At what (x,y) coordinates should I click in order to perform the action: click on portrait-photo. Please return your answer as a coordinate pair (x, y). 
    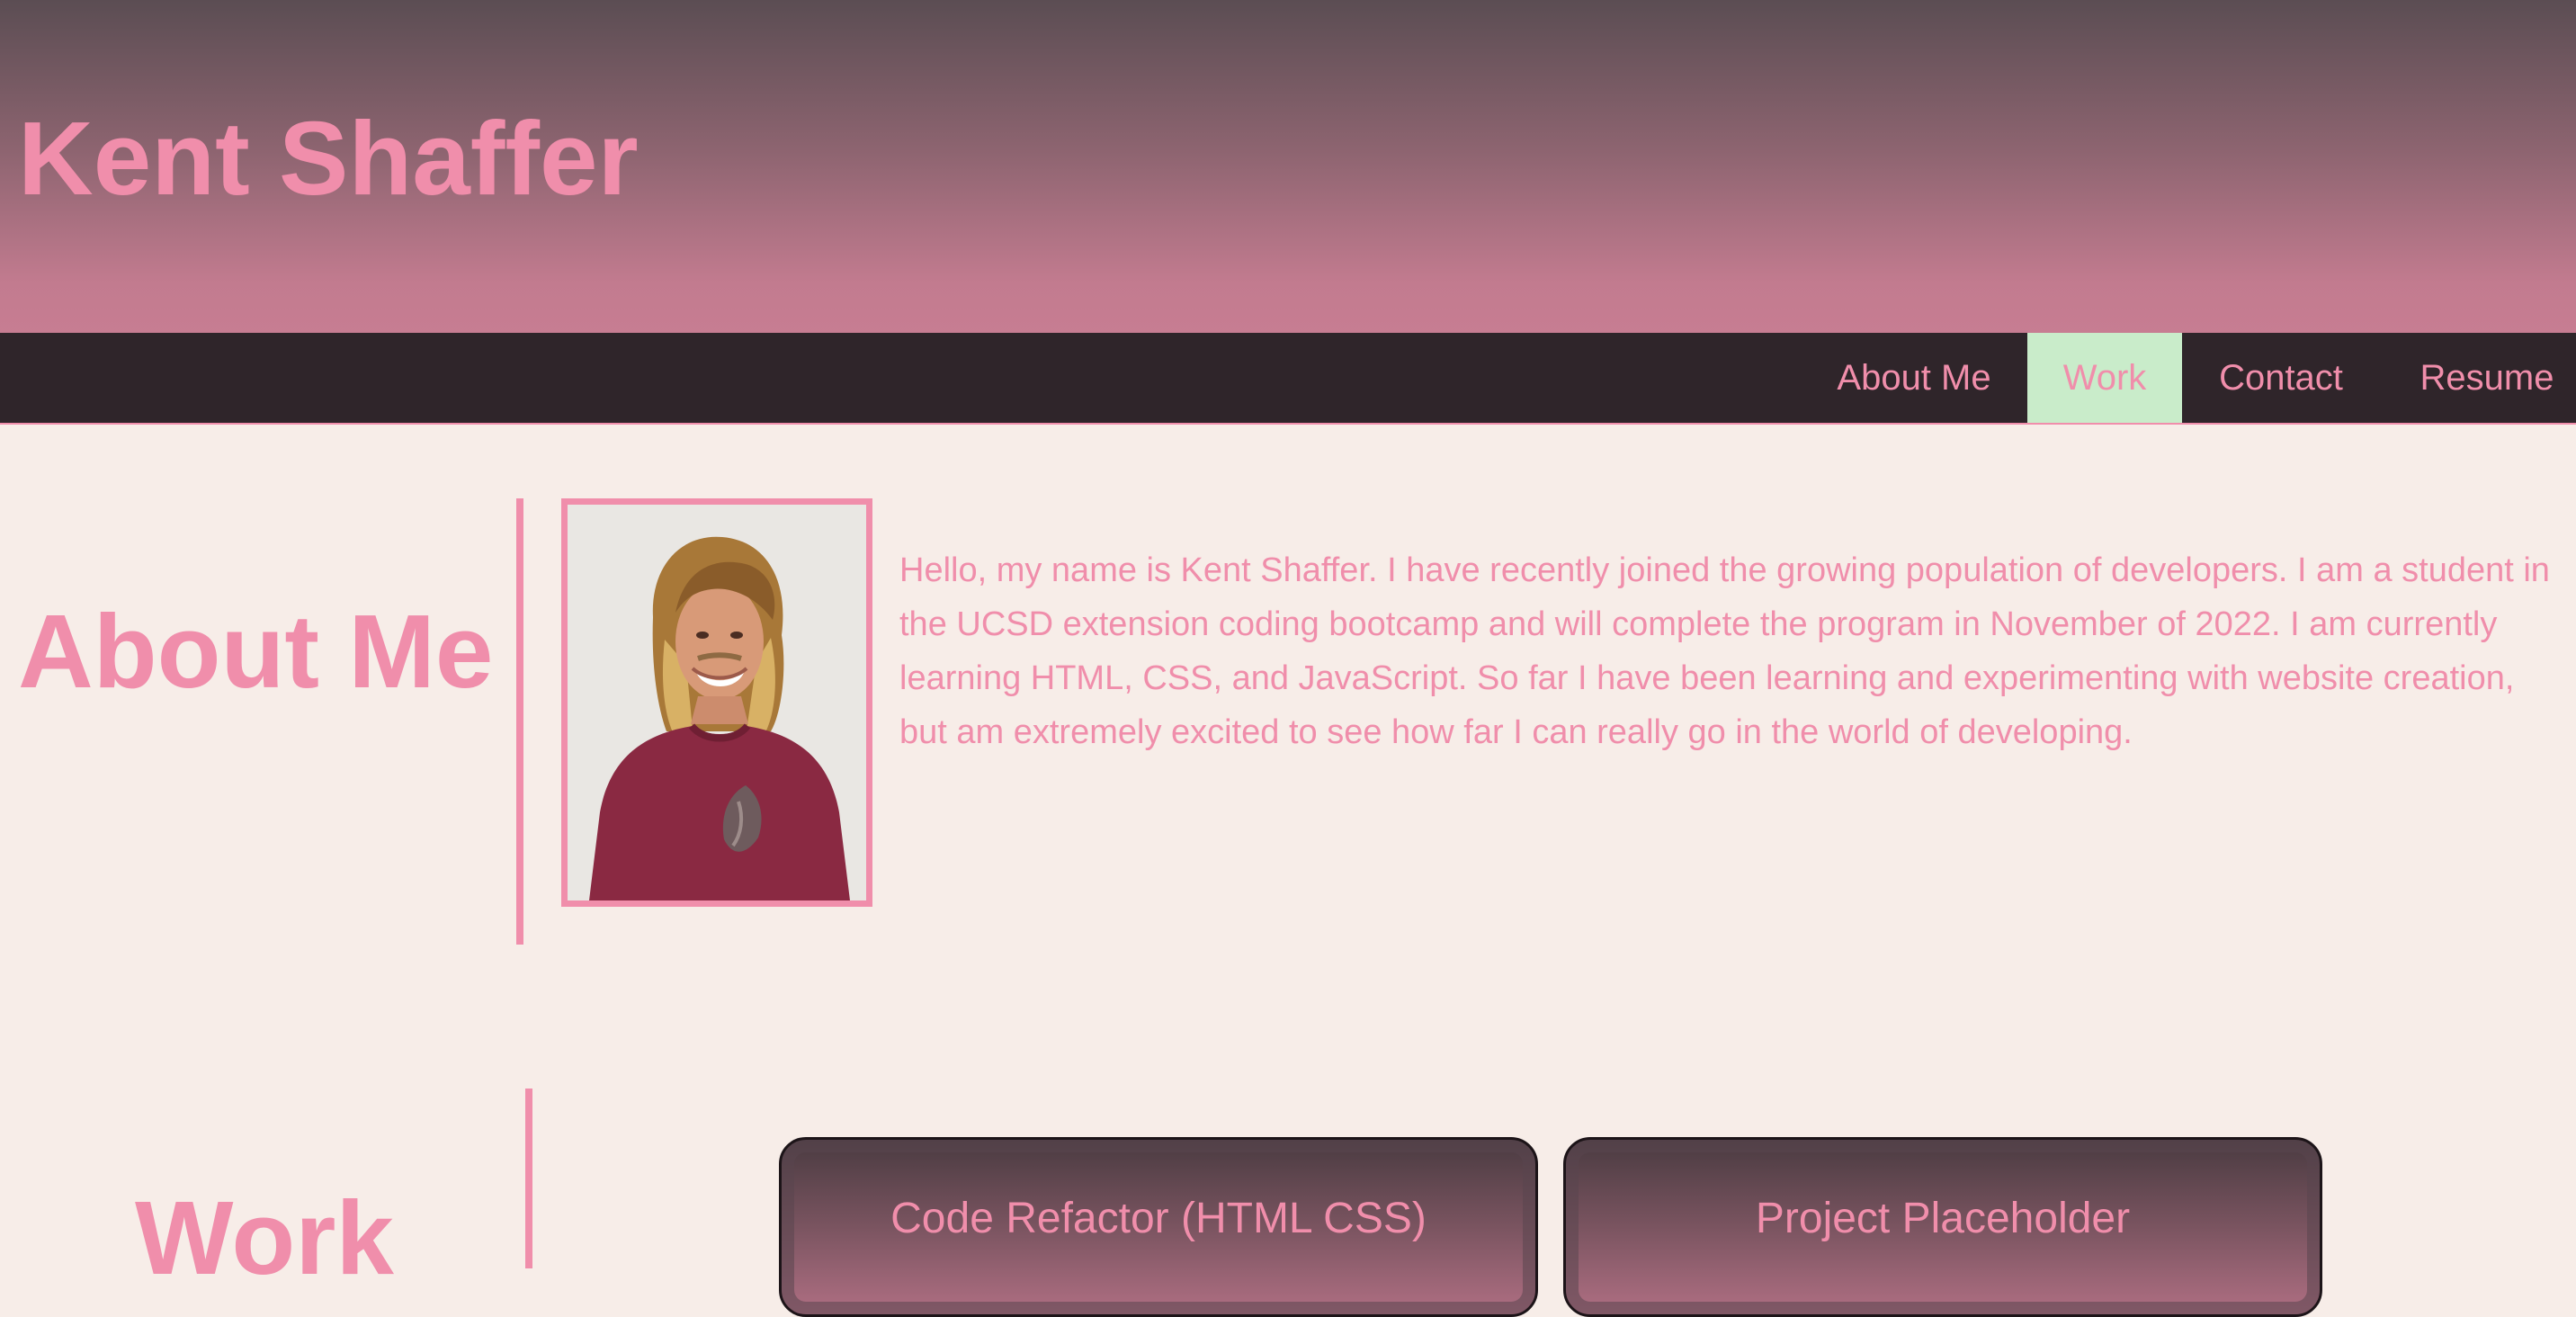
    Looking at the image, I should click on (716, 702).